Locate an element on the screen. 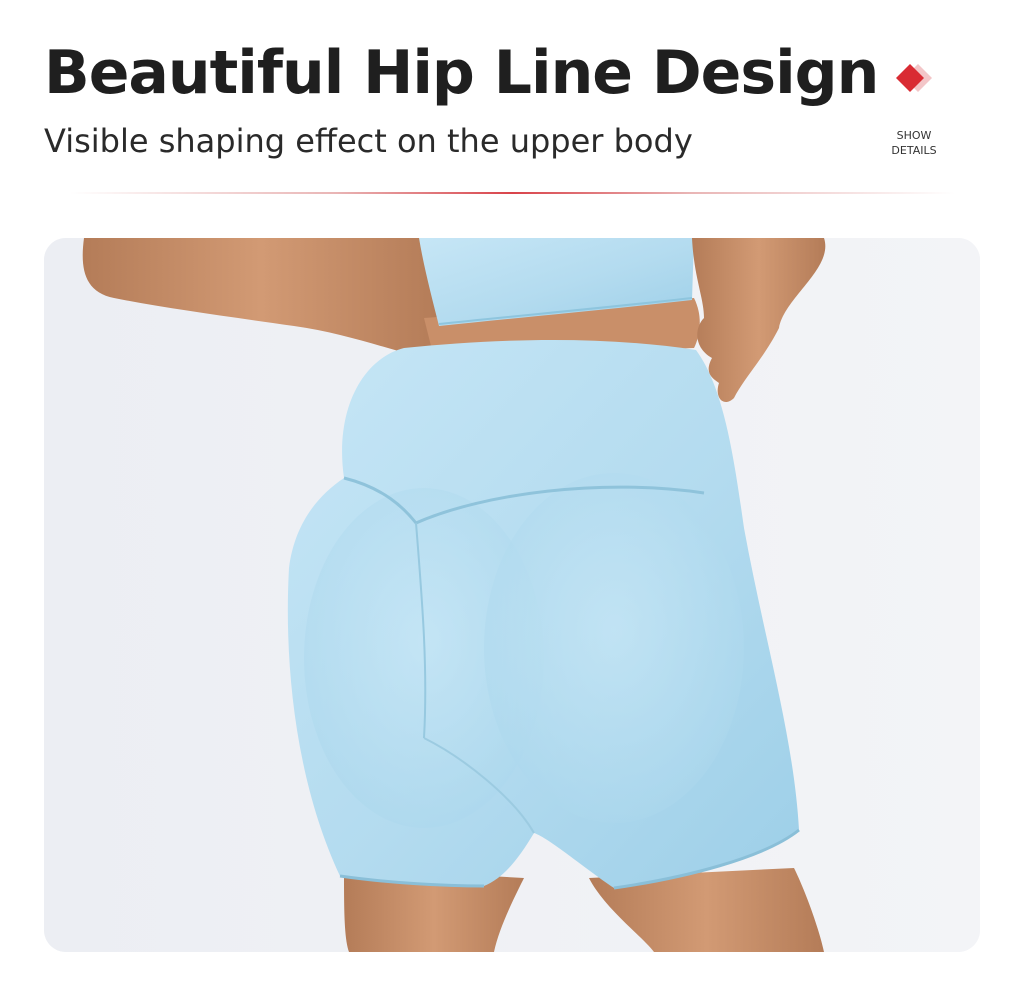  header-divider is located at coordinates (512, 193).